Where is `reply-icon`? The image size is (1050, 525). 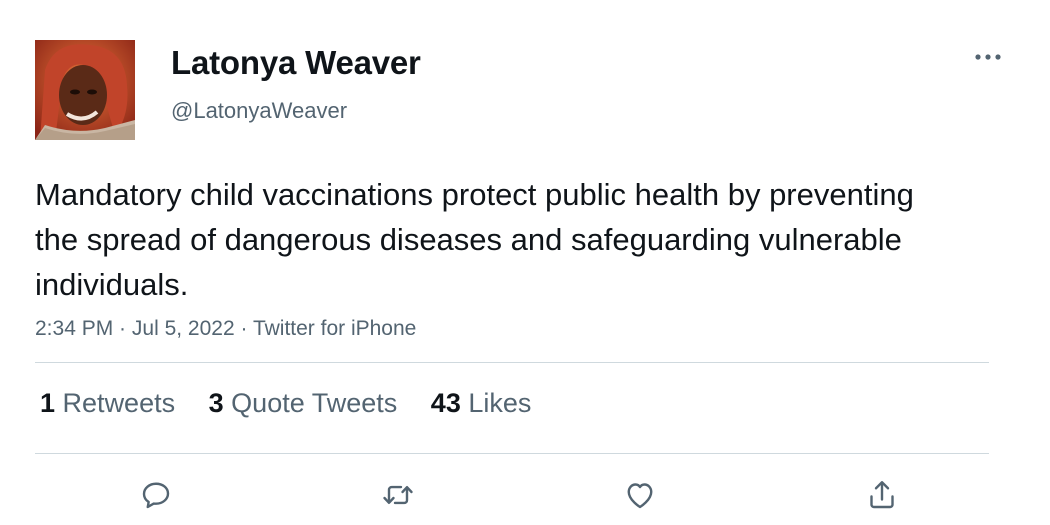
reply-icon is located at coordinates (156, 495).